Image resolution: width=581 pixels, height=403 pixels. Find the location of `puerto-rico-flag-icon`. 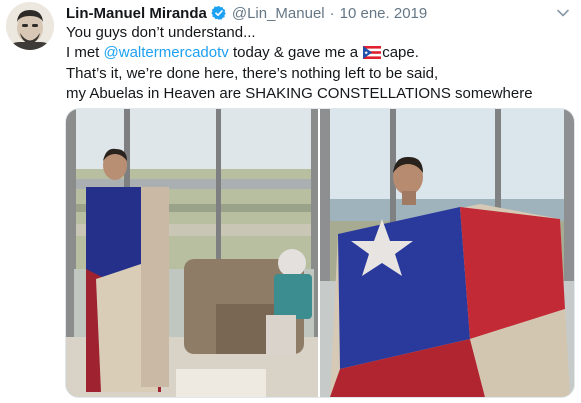

puerto-rico-flag-icon is located at coordinates (372, 55).